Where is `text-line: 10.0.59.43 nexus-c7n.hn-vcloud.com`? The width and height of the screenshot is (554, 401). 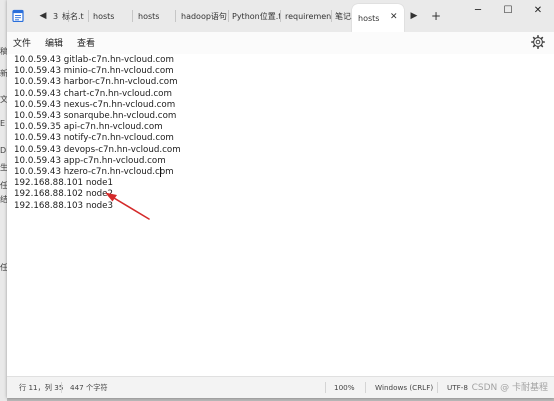
text-line: 10.0.59.43 nexus-c7n.hn-vcloud.com is located at coordinates (95, 104).